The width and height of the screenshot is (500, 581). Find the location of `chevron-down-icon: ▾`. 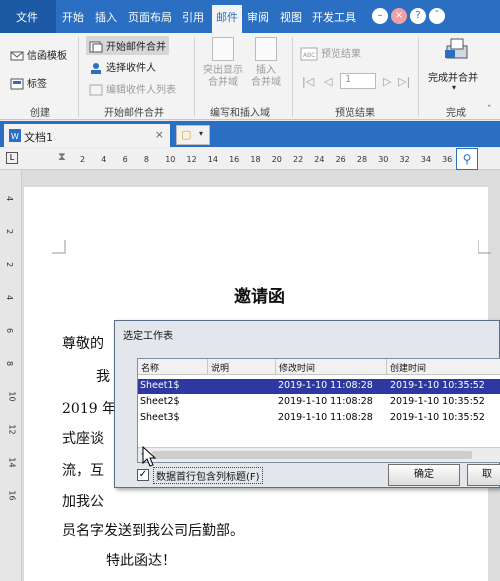

chevron-down-icon: ▾ is located at coordinates (201, 133).